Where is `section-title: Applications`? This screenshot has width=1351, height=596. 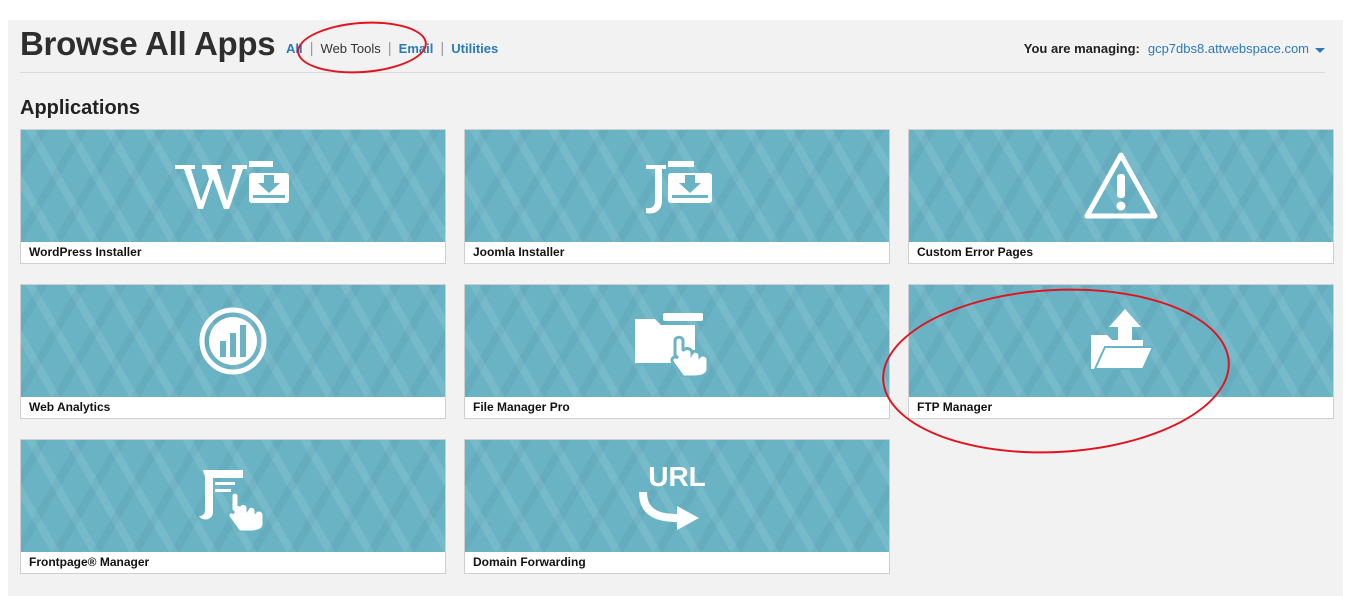 section-title: Applications is located at coordinates (80, 108).